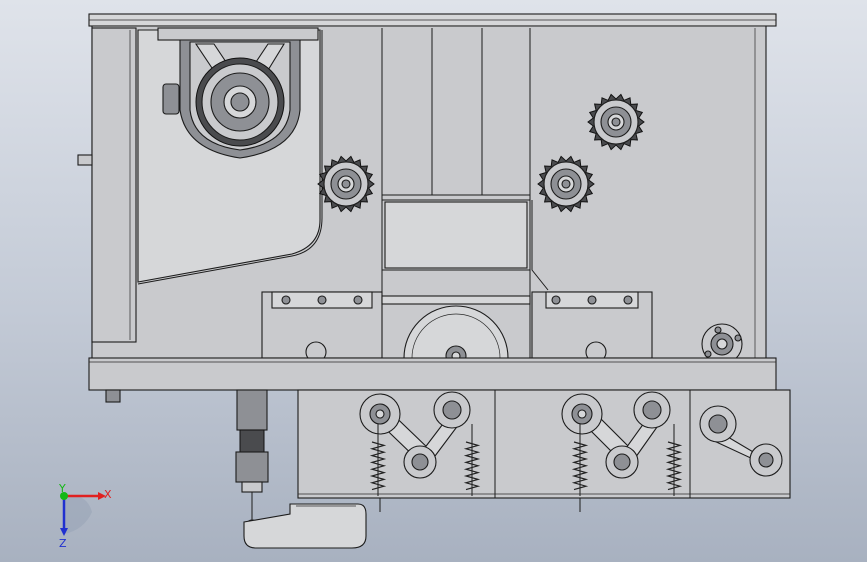 Image resolution: width=867 pixels, height=562 pixels. Describe the element at coordinates (114, 185) in the screenshot. I see `left-frame` at that location.